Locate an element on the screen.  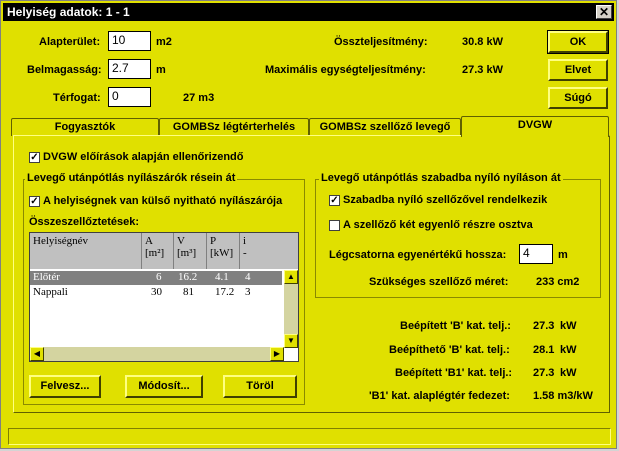
beepitett-b-unit: kW is located at coordinates (568, 326).